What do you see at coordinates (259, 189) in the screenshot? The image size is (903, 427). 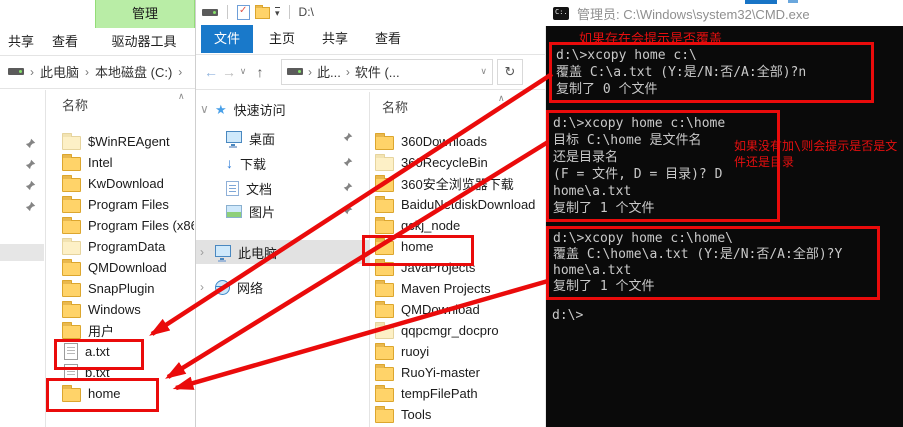 I see `sidebar-item-label: 文档` at bounding box center [259, 189].